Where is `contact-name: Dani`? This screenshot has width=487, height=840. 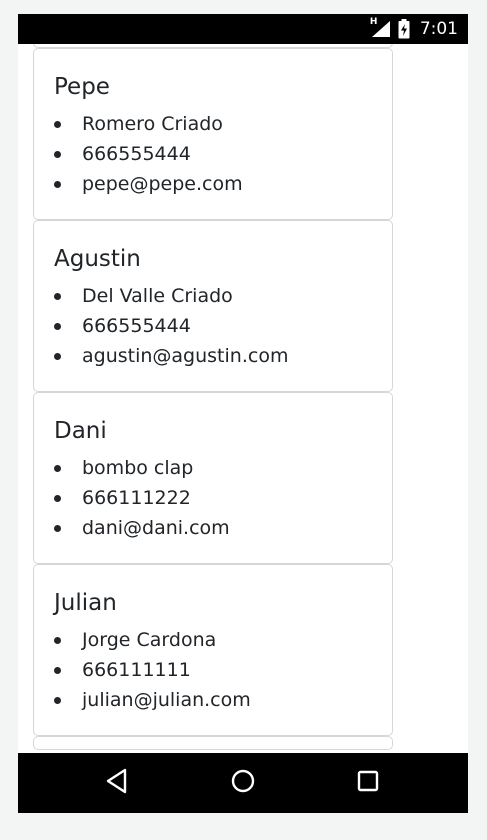 contact-name: Dani is located at coordinates (80, 431).